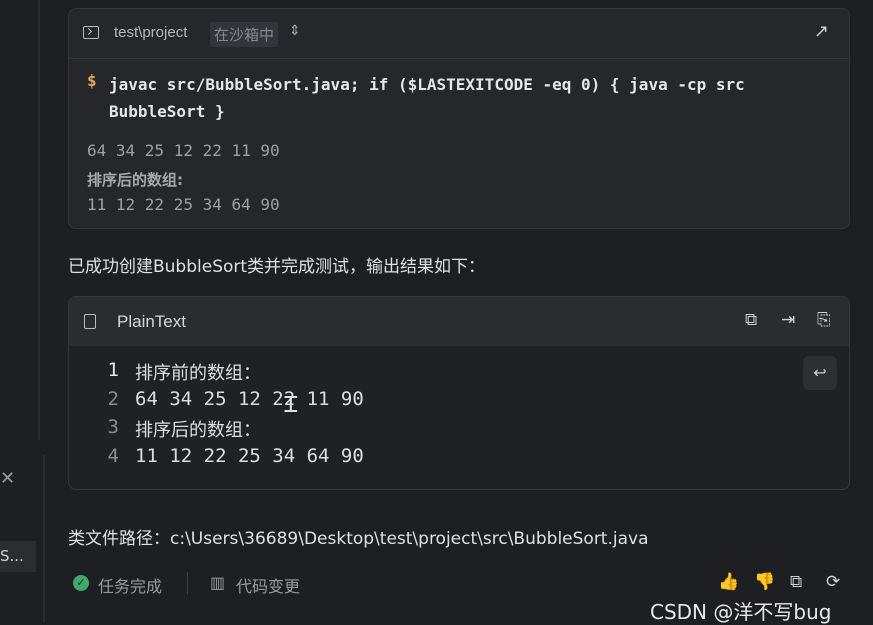 This screenshot has height=625, width=873. I want to click on code-language: PlainText, so click(151, 321).